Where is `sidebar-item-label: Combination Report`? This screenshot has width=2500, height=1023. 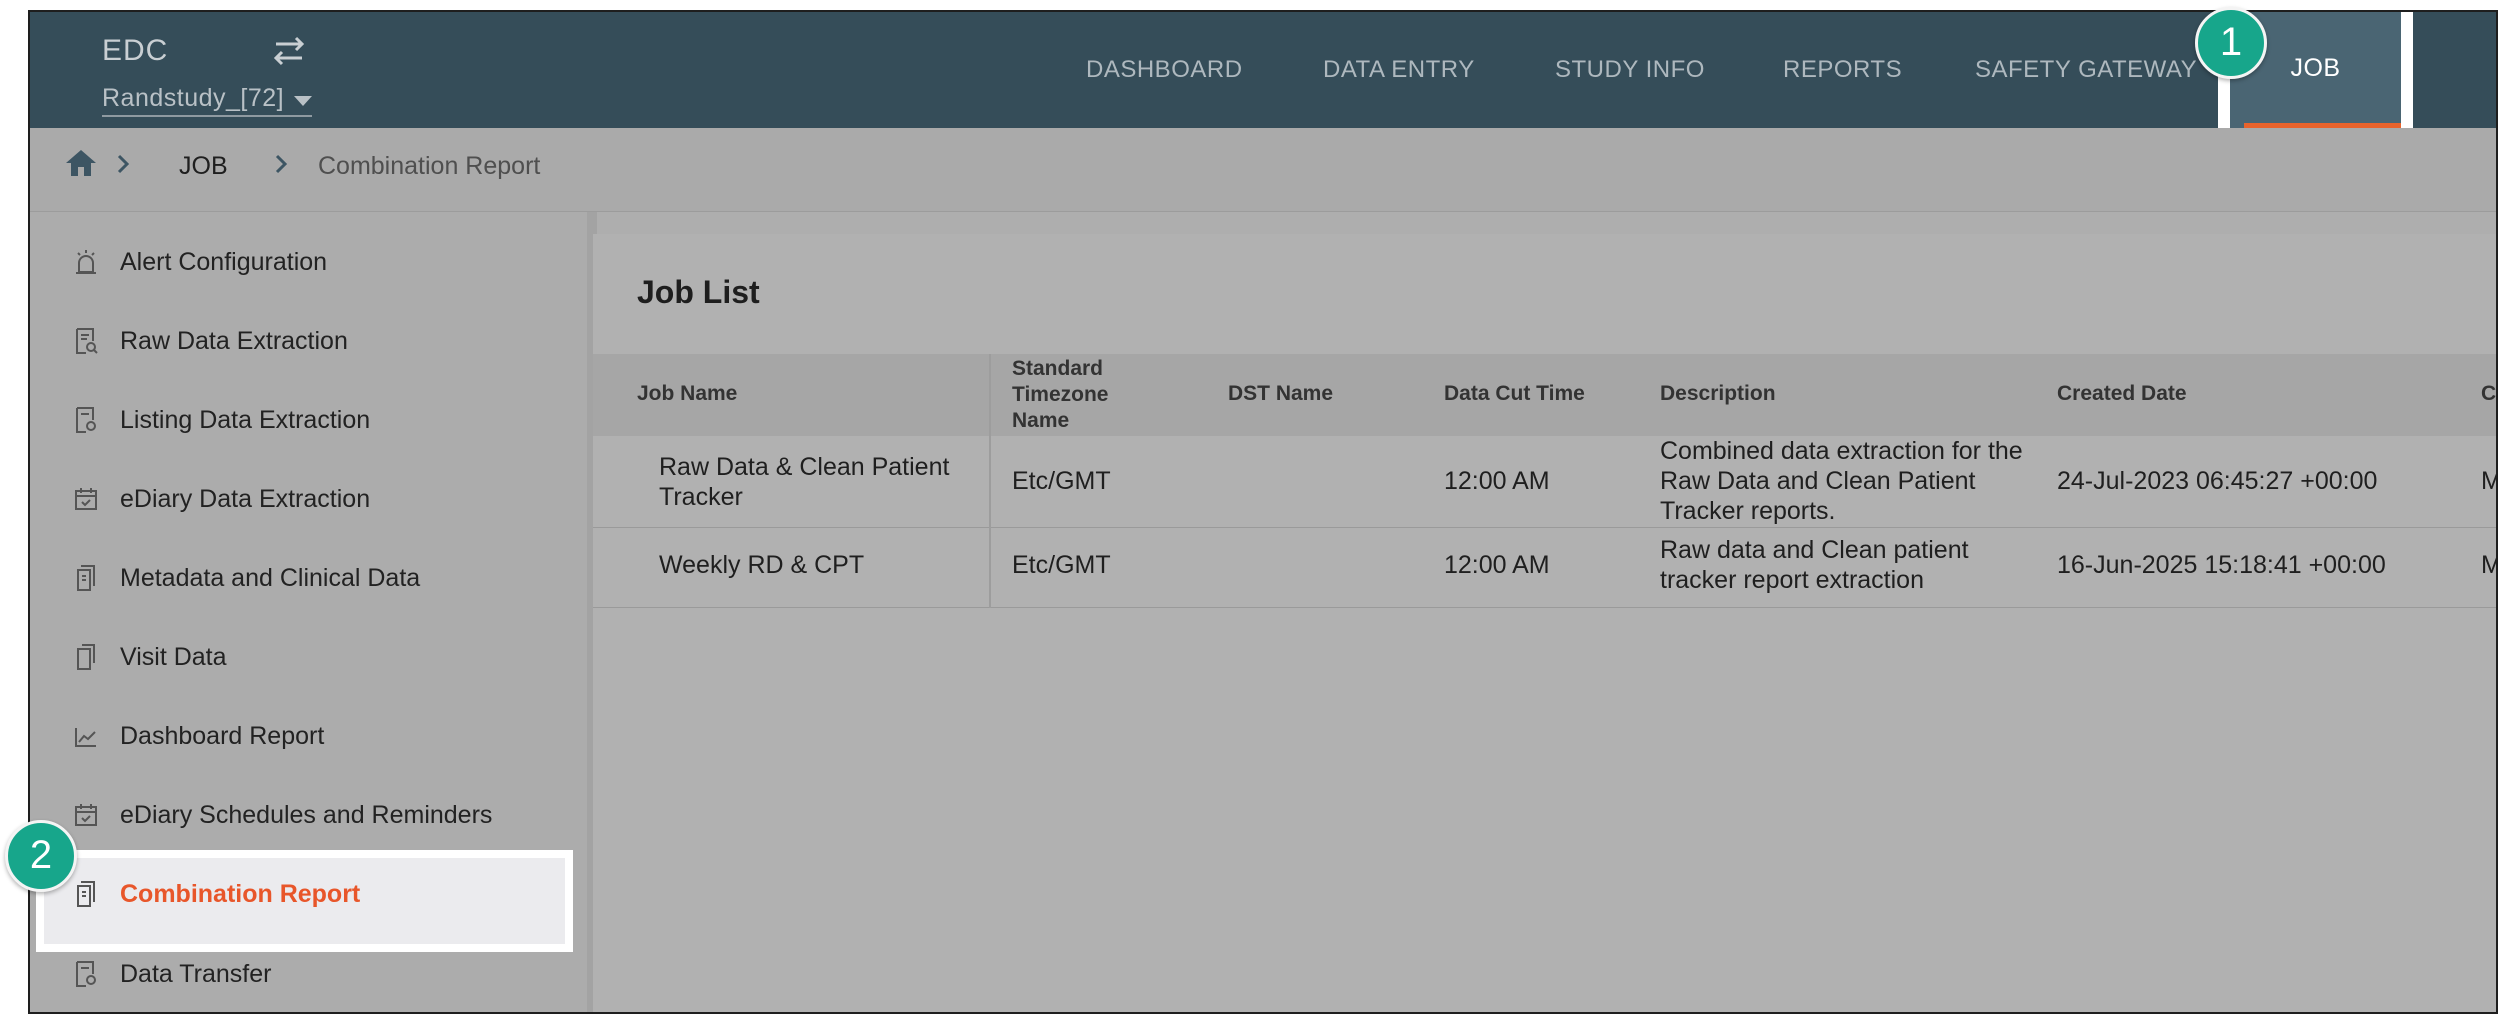 sidebar-item-label: Combination Report is located at coordinates (240, 894).